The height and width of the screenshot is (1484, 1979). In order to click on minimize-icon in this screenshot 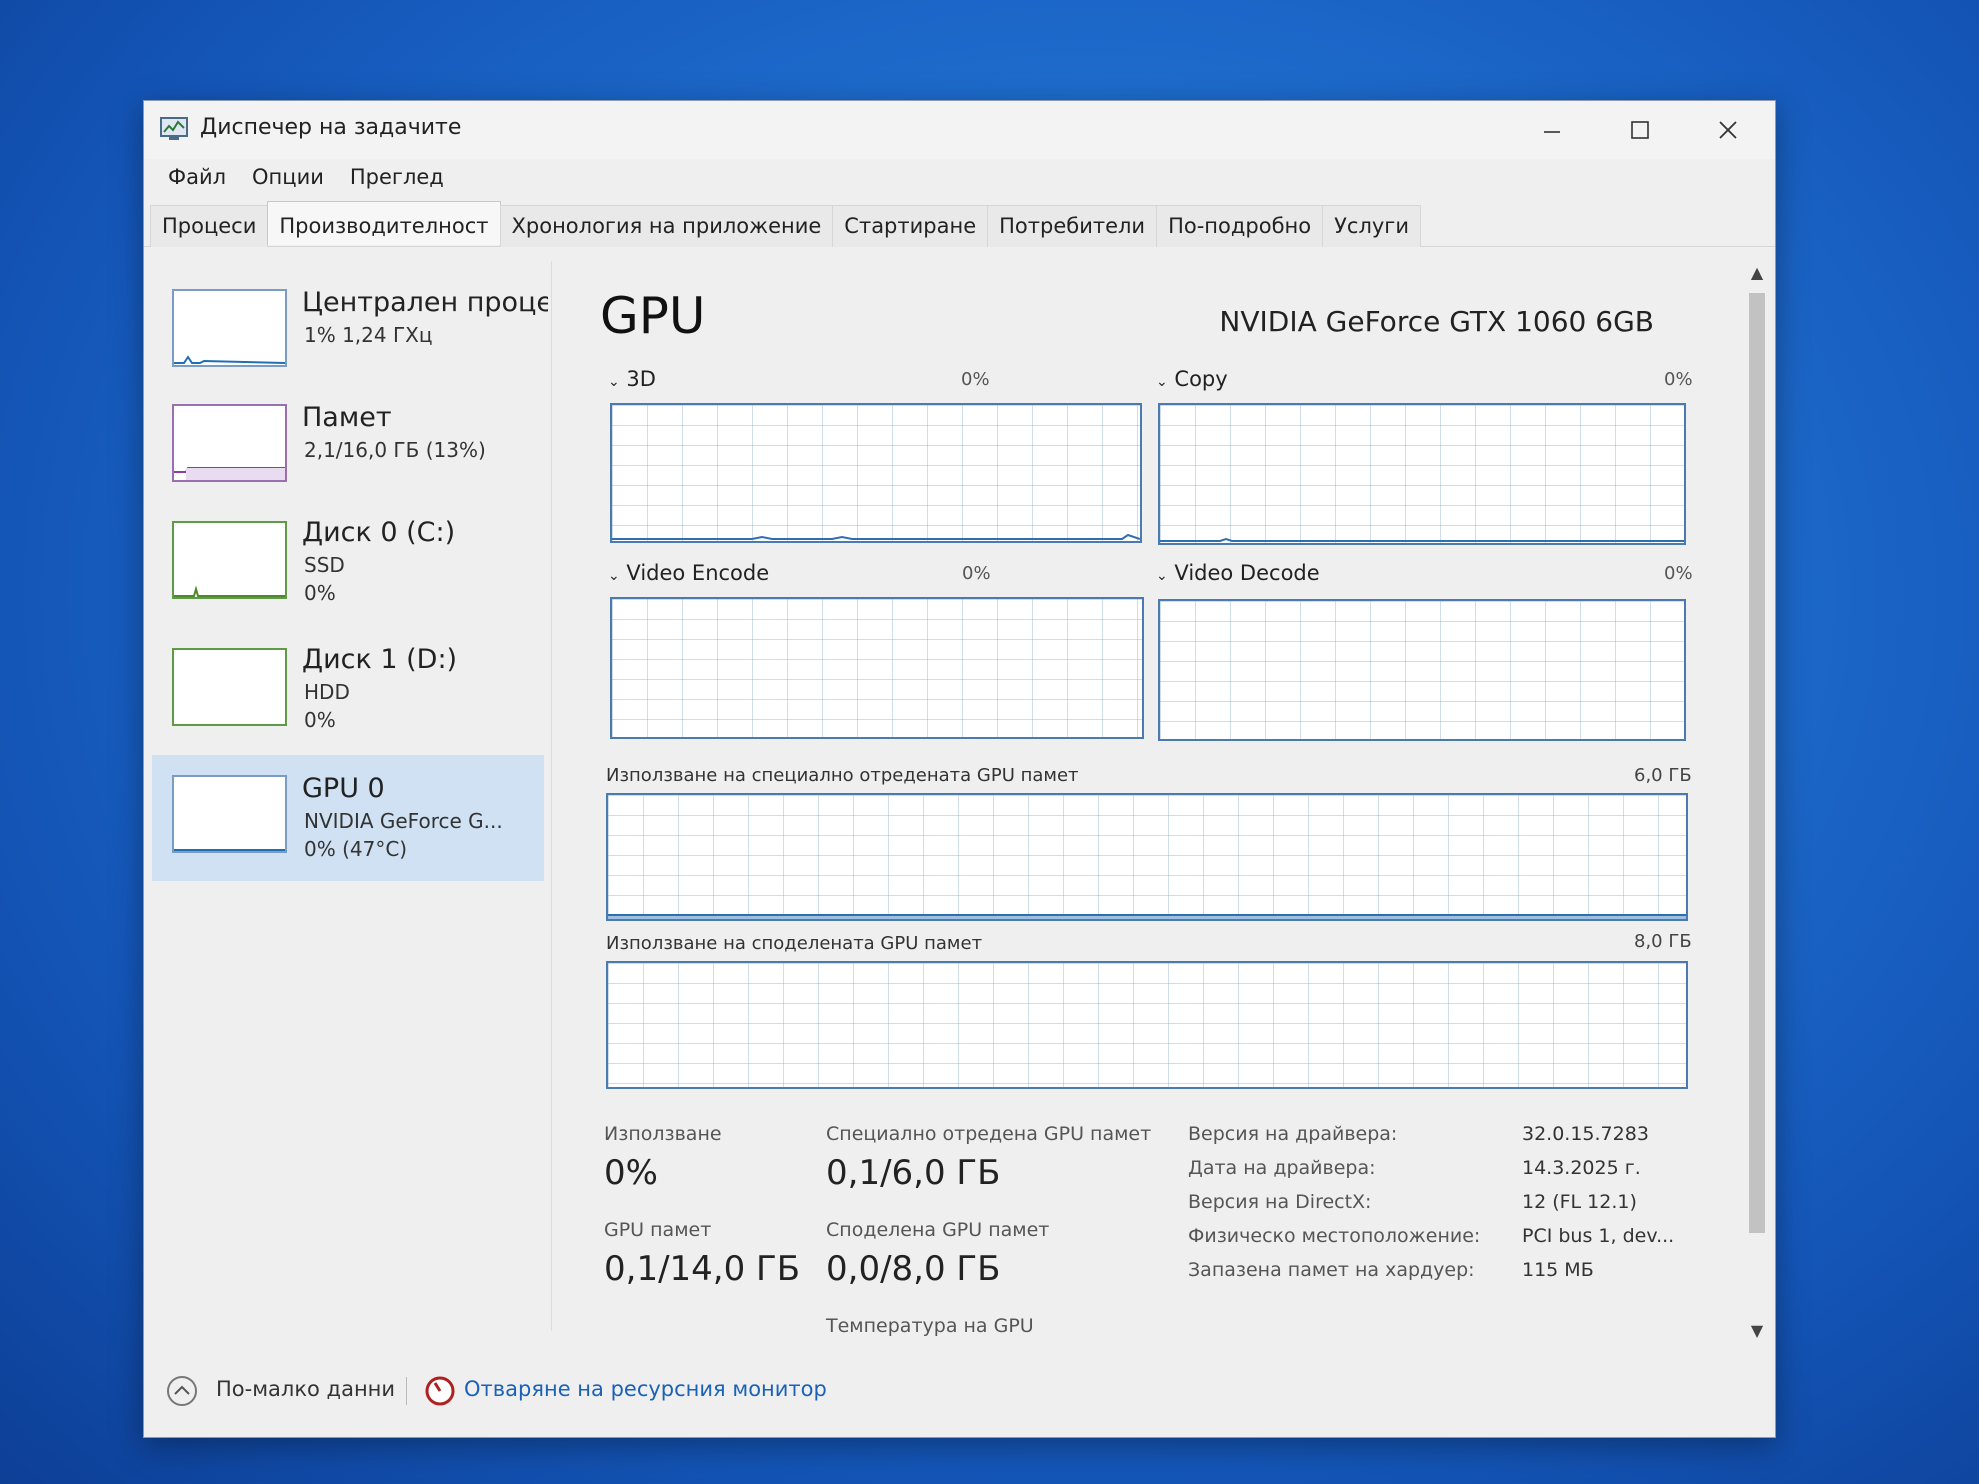, I will do `click(1552, 132)`.